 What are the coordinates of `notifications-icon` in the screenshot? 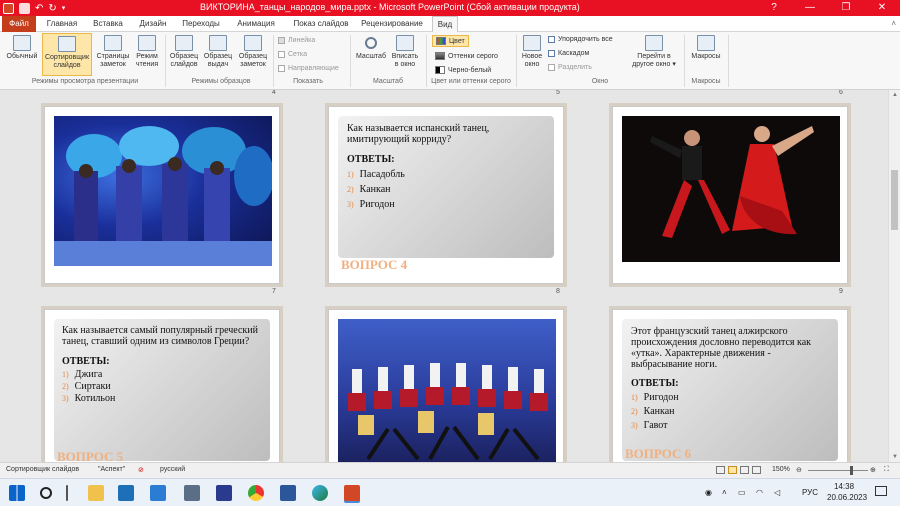 It's located at (881, 491).